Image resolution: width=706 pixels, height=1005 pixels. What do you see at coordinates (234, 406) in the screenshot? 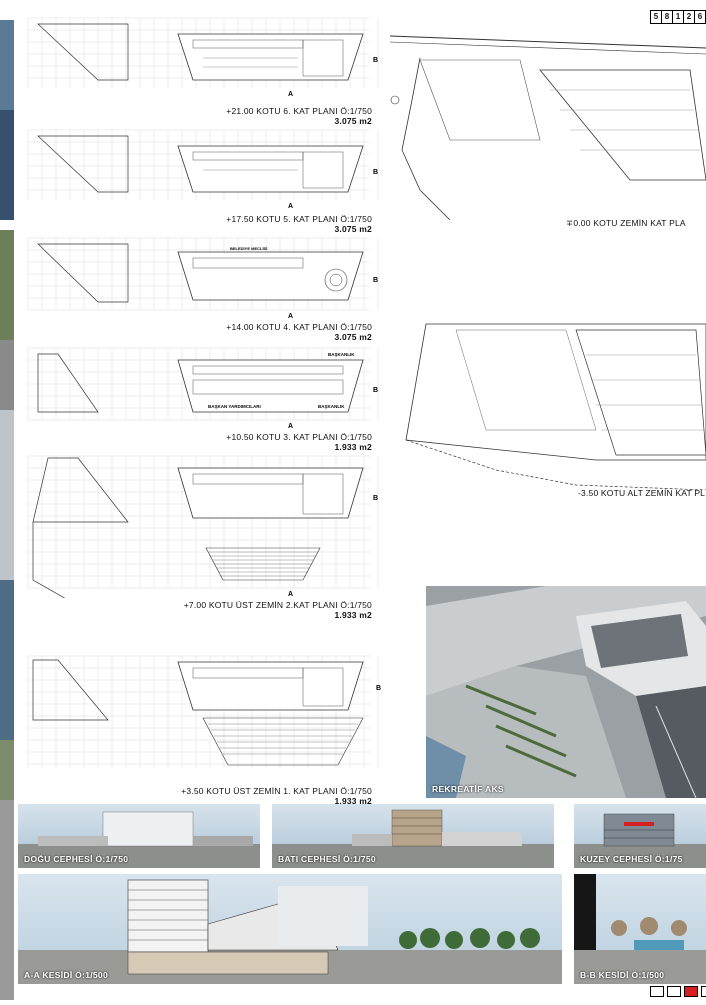
I see `deputy-mayors-label: BAŞKAN YARDIMCILARI` at bounding box center [234, 406].